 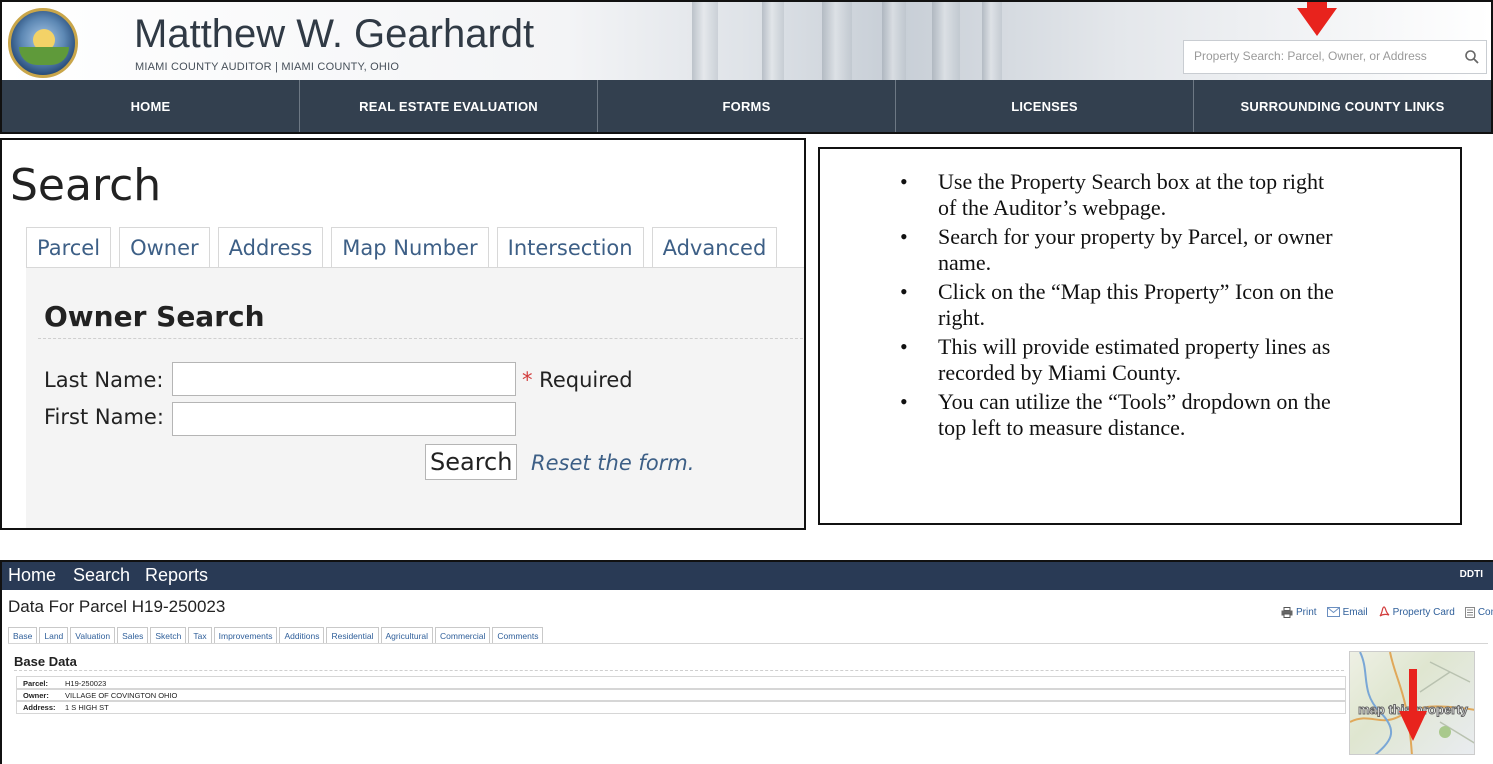 What do you see at coordinates (1325, 56) in the screenshot?
I see `property-search-input` at bounding box center [1325, 56].